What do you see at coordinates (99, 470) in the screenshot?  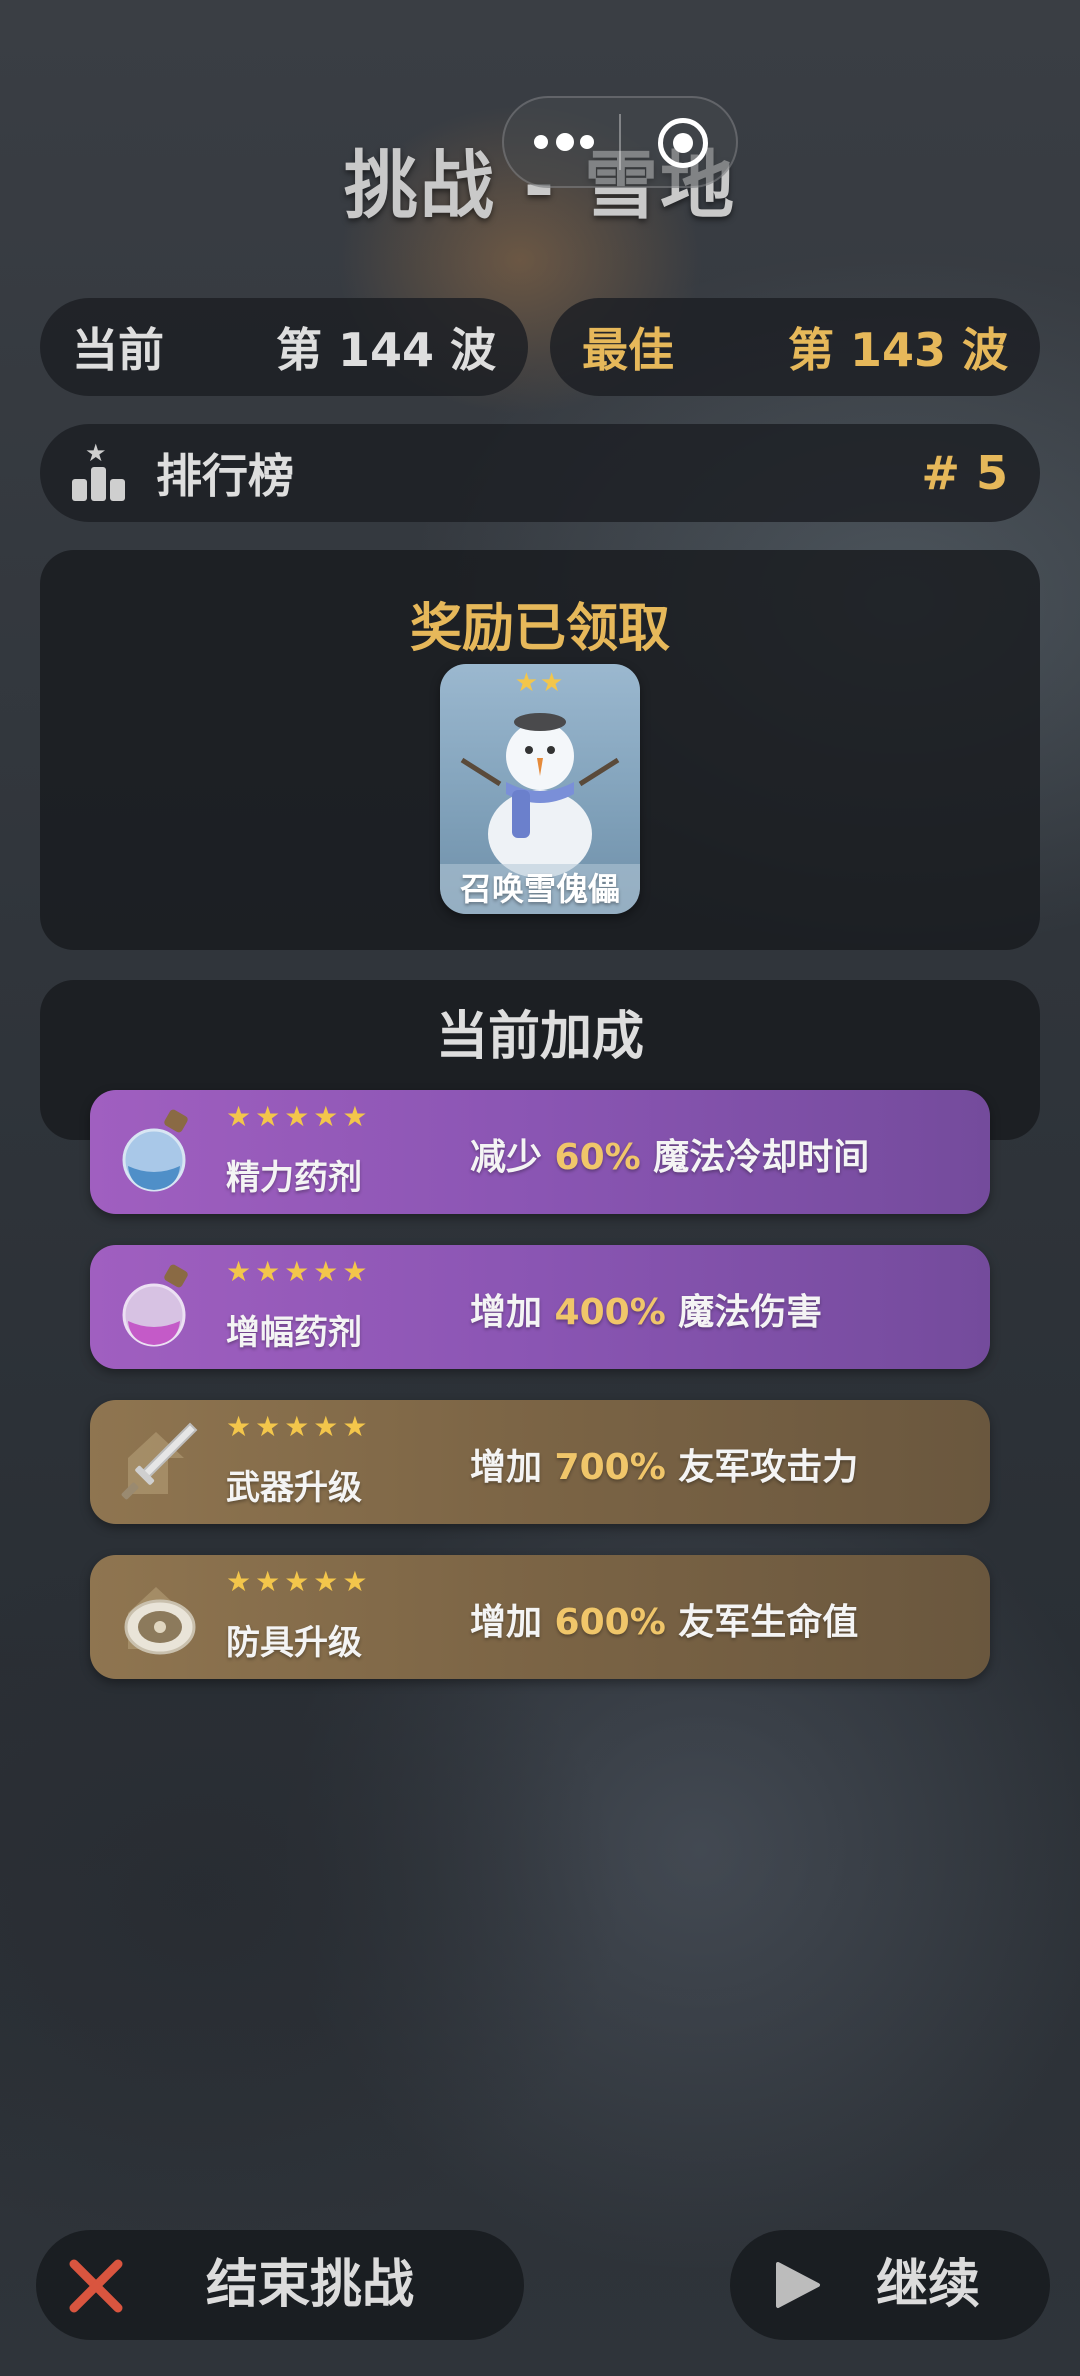 I see `podium-icon: ★` at bounding box center [99, 470].